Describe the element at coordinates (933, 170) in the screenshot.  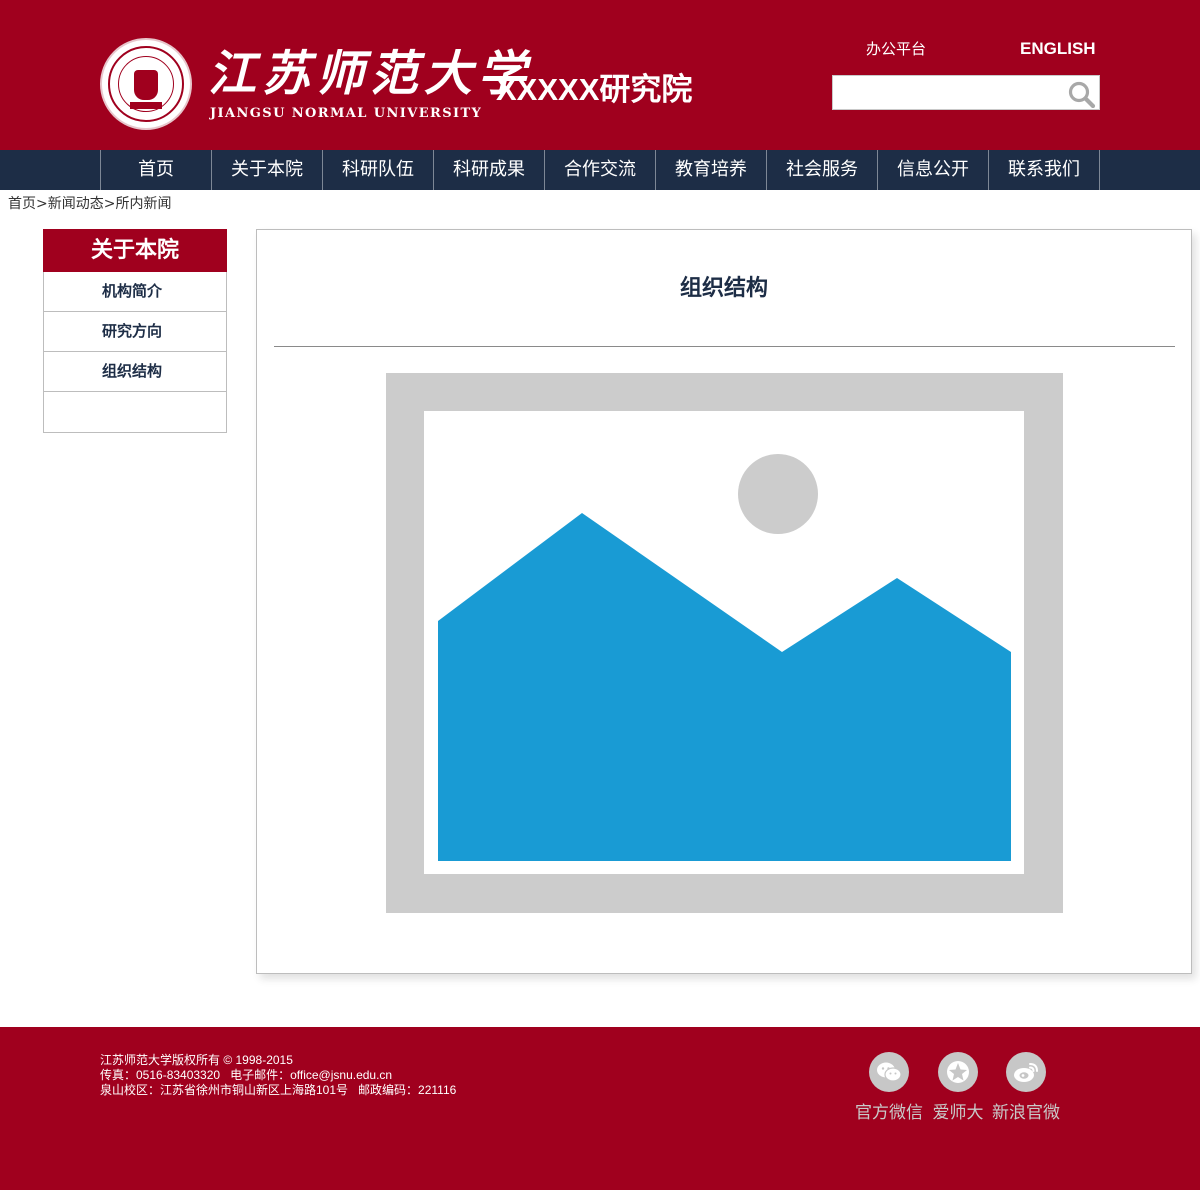
I see `nav-item-info-disclosure: 信息公开` at that location.